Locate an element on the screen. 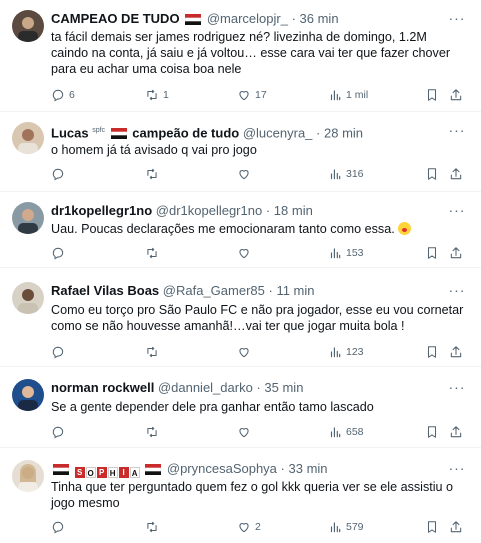  view-count: 123 is located at coordinates (355, 352).